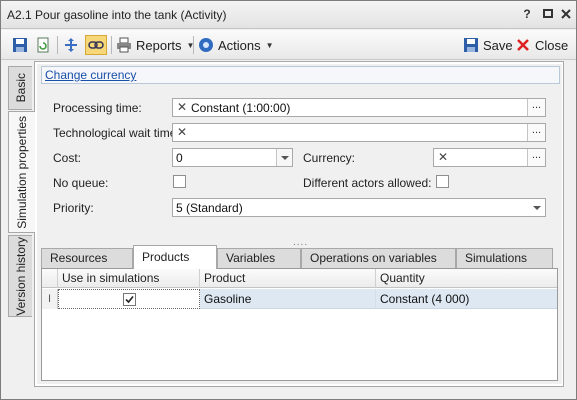  I want to click on side-tab-label: Version history, so click(20, 276).